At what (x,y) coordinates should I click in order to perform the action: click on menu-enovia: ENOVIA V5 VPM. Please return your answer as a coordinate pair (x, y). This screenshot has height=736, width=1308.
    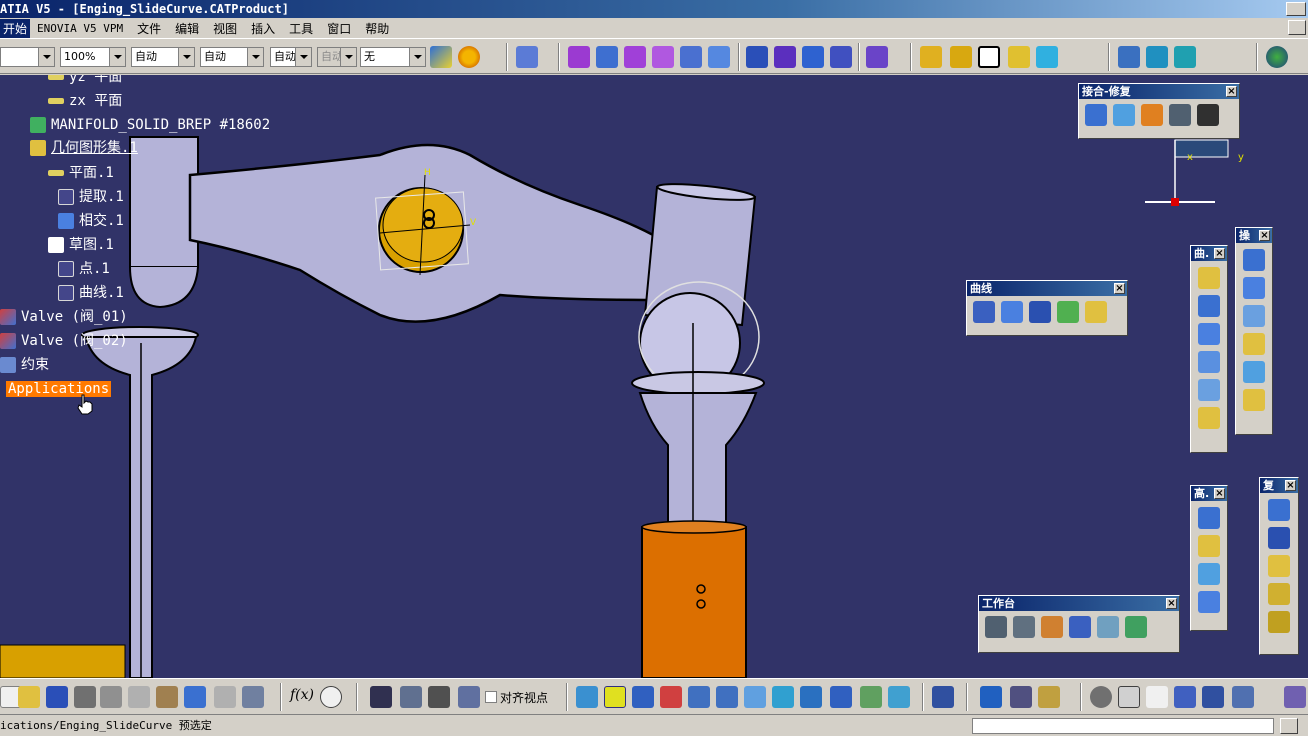
    Looking at the image, I should click on (80, 28).